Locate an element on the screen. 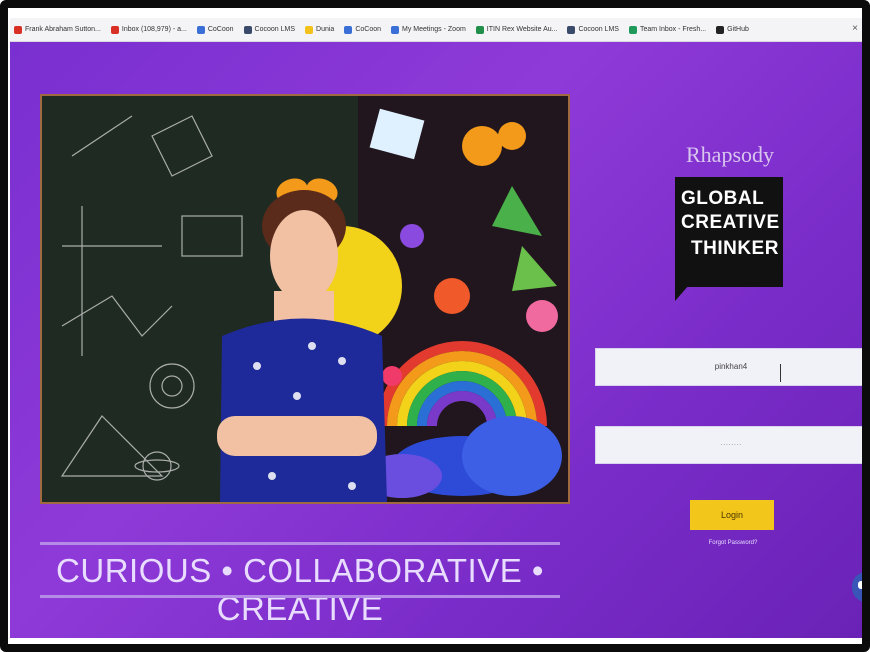 The image size is (870, 652). logo-line-1: GLOBAL is located at coordinates (723, 198).